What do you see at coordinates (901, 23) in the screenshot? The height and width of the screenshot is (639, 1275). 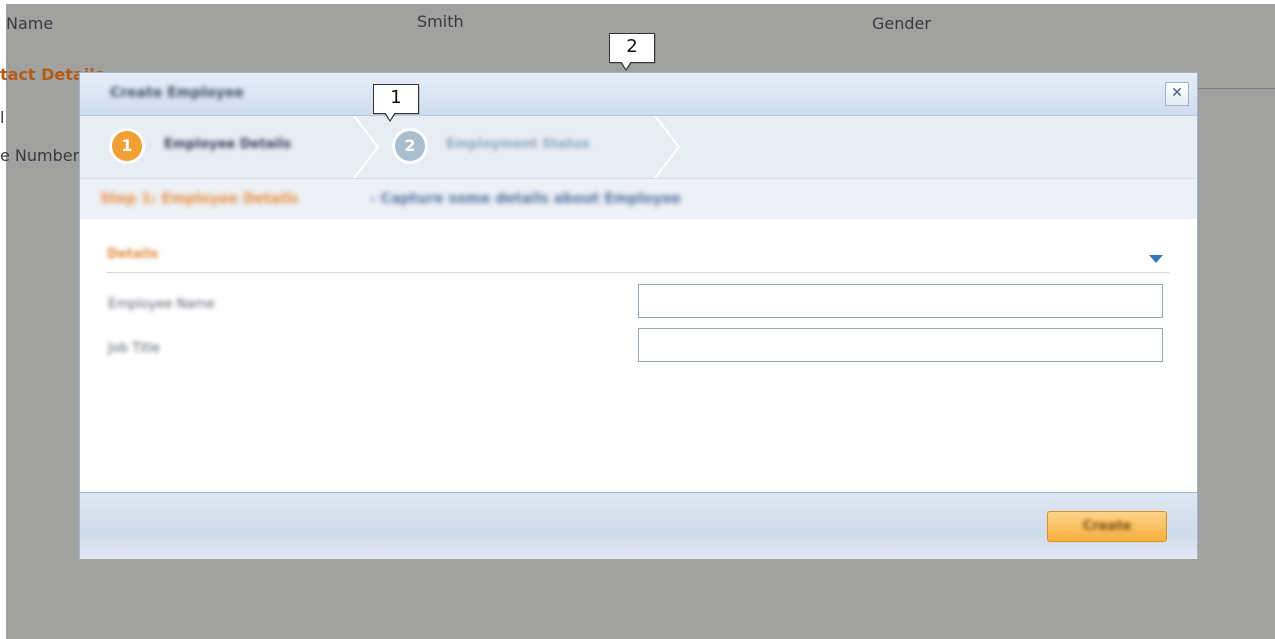 I see `background-gender-label: Gender` at bounding box center [901, 23].